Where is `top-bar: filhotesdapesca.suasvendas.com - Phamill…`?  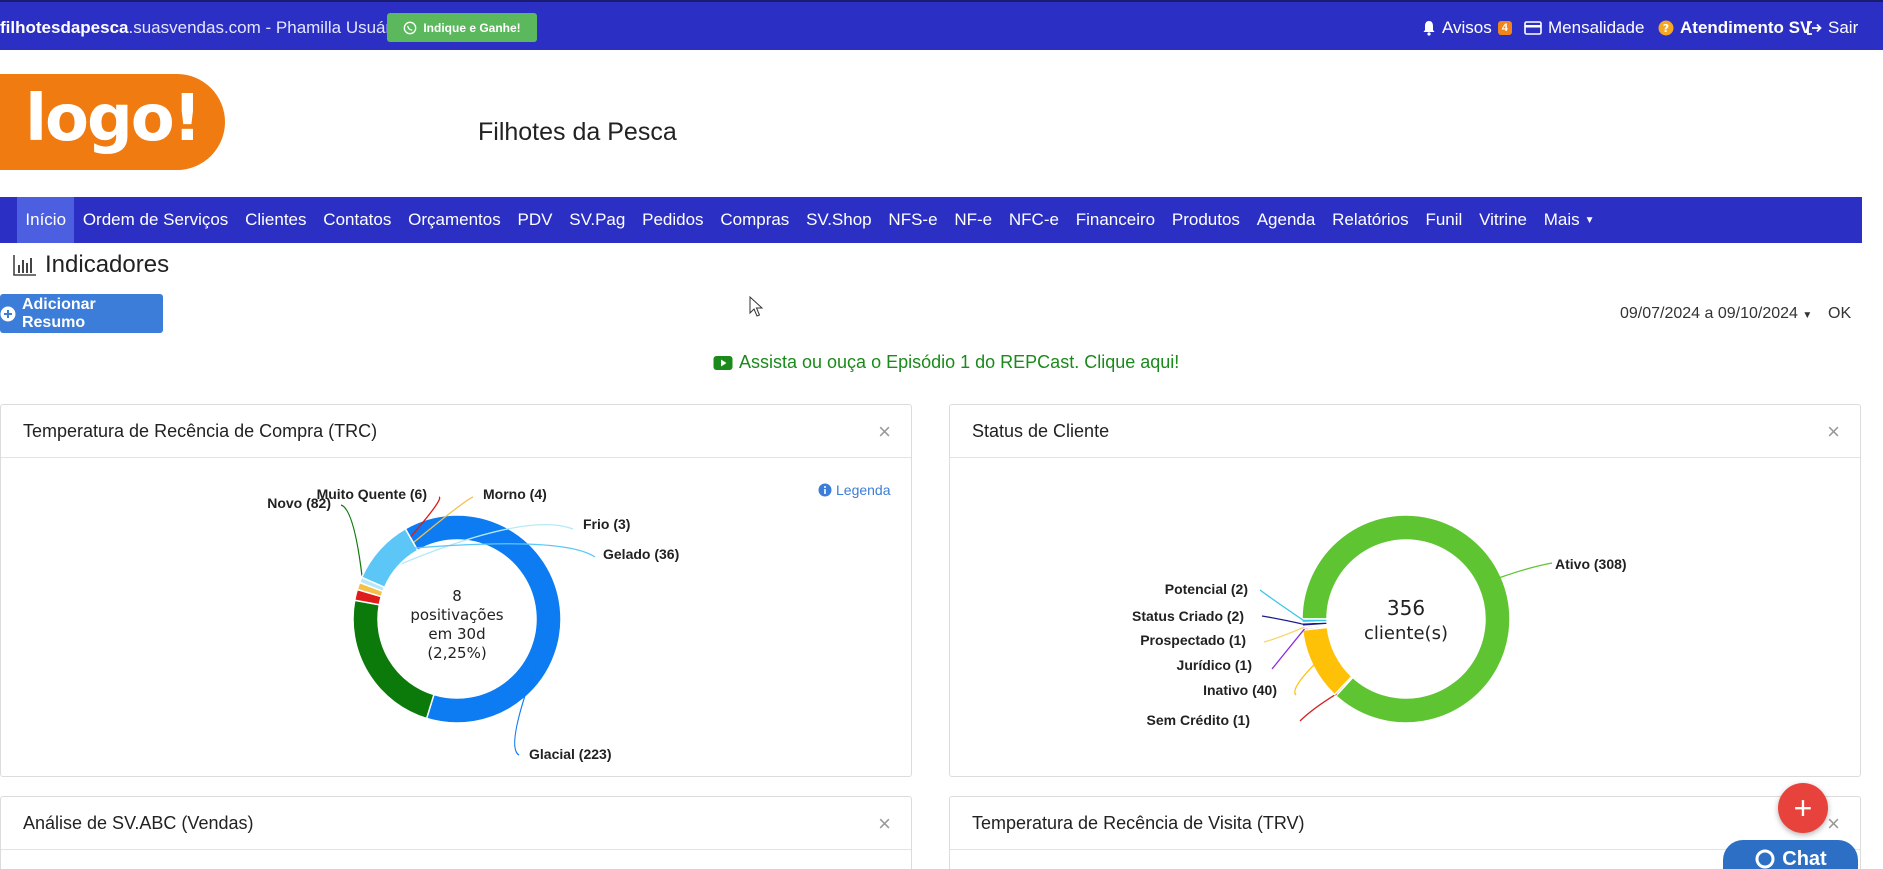 top-bar: filhotesdapesca.suasvendas.com - Phamill… is located at coordinates (941, 25).